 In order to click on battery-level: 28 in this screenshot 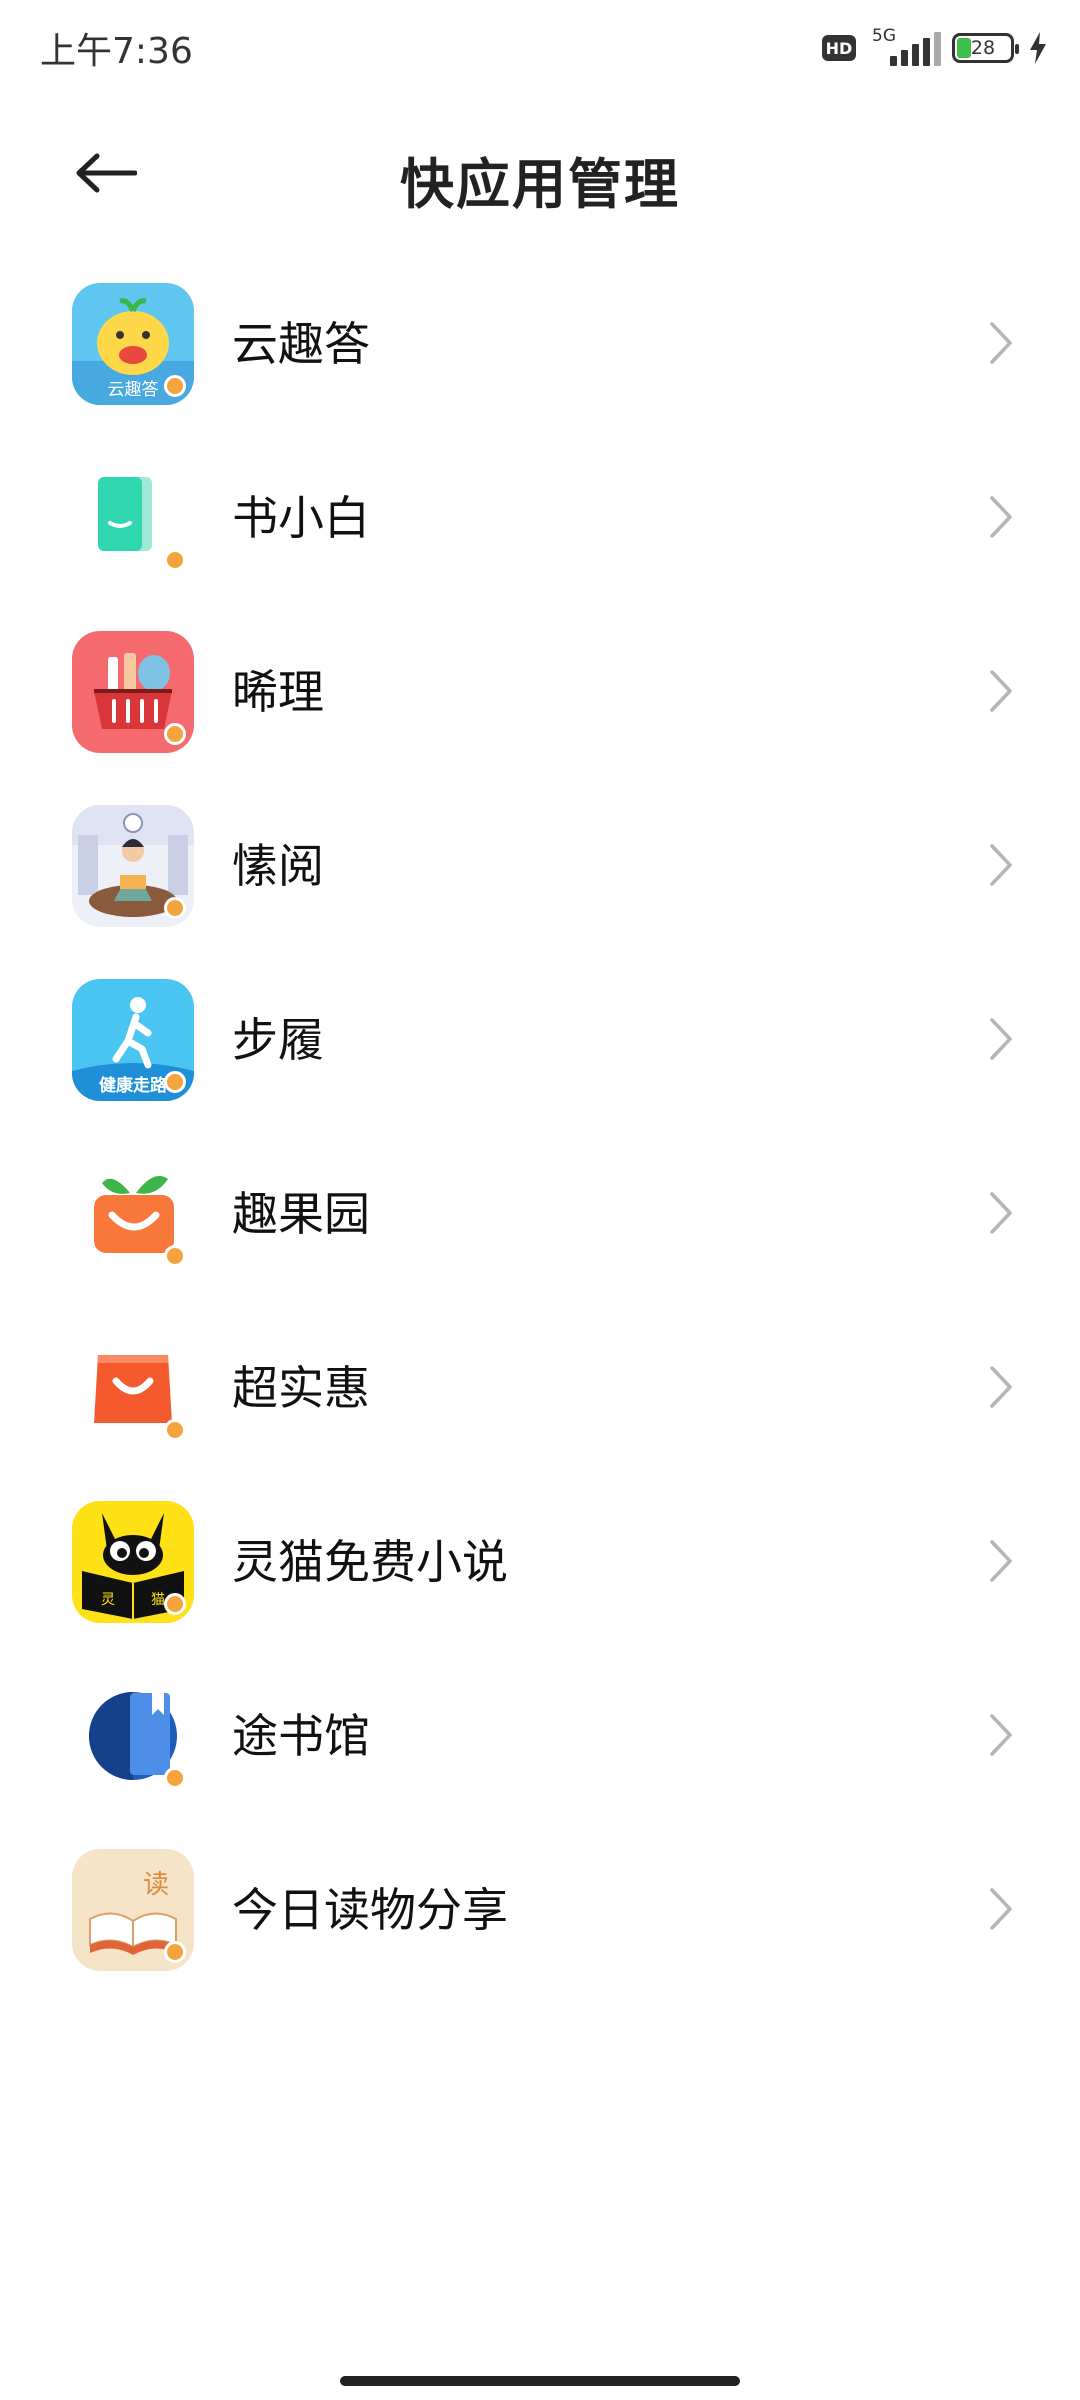, I will do `click(983, 48)`.